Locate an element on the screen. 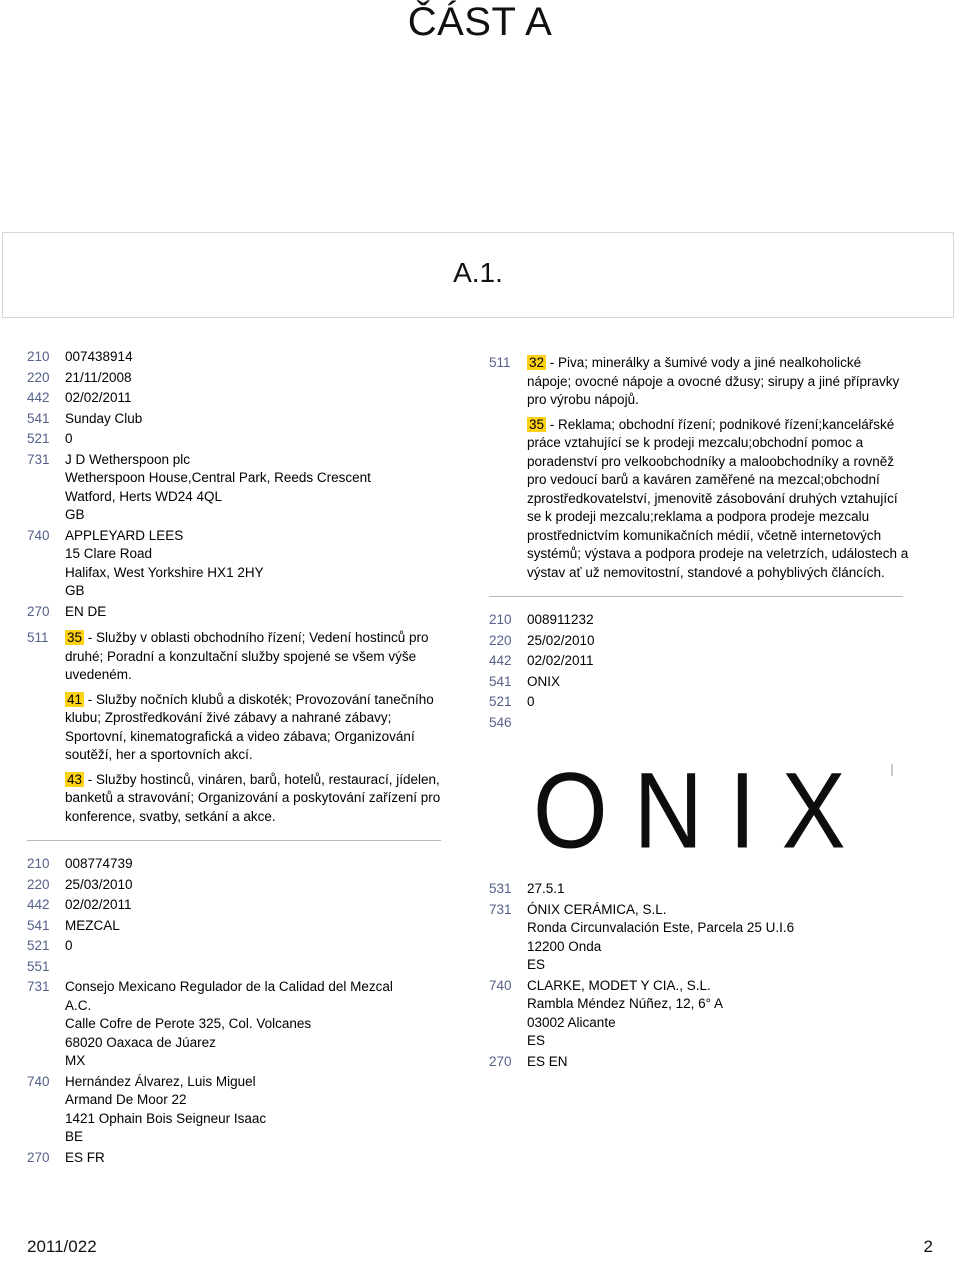 This screenshot has width=960, height=1275. field-row: 551 is located at coordinates (237, 967).